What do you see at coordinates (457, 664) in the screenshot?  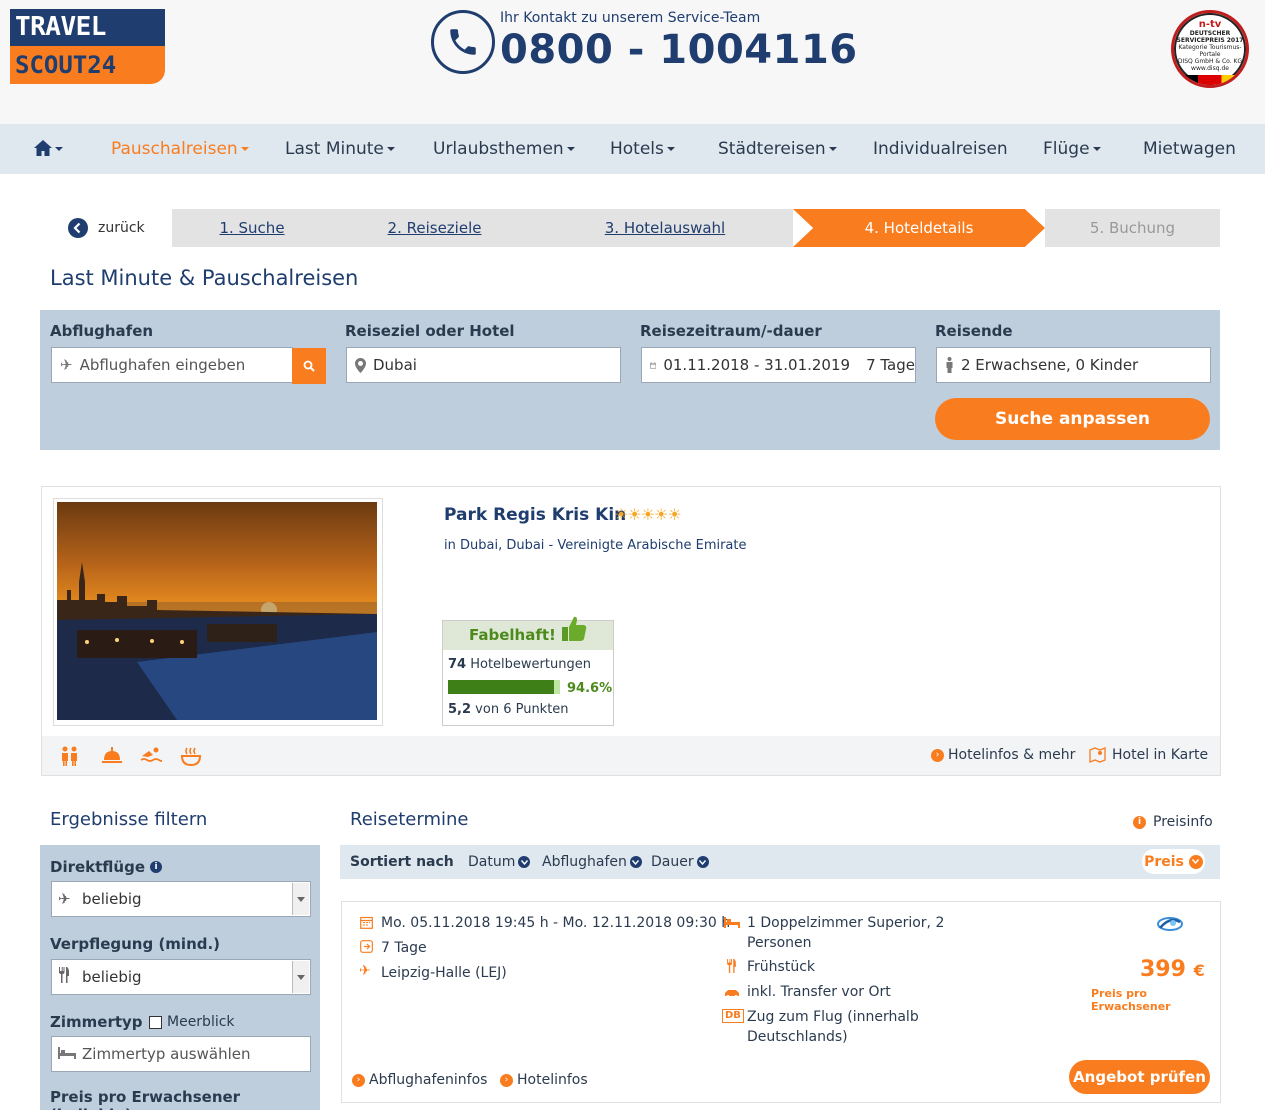 I see `rating-count: 74` at bounding box center [457, 664].